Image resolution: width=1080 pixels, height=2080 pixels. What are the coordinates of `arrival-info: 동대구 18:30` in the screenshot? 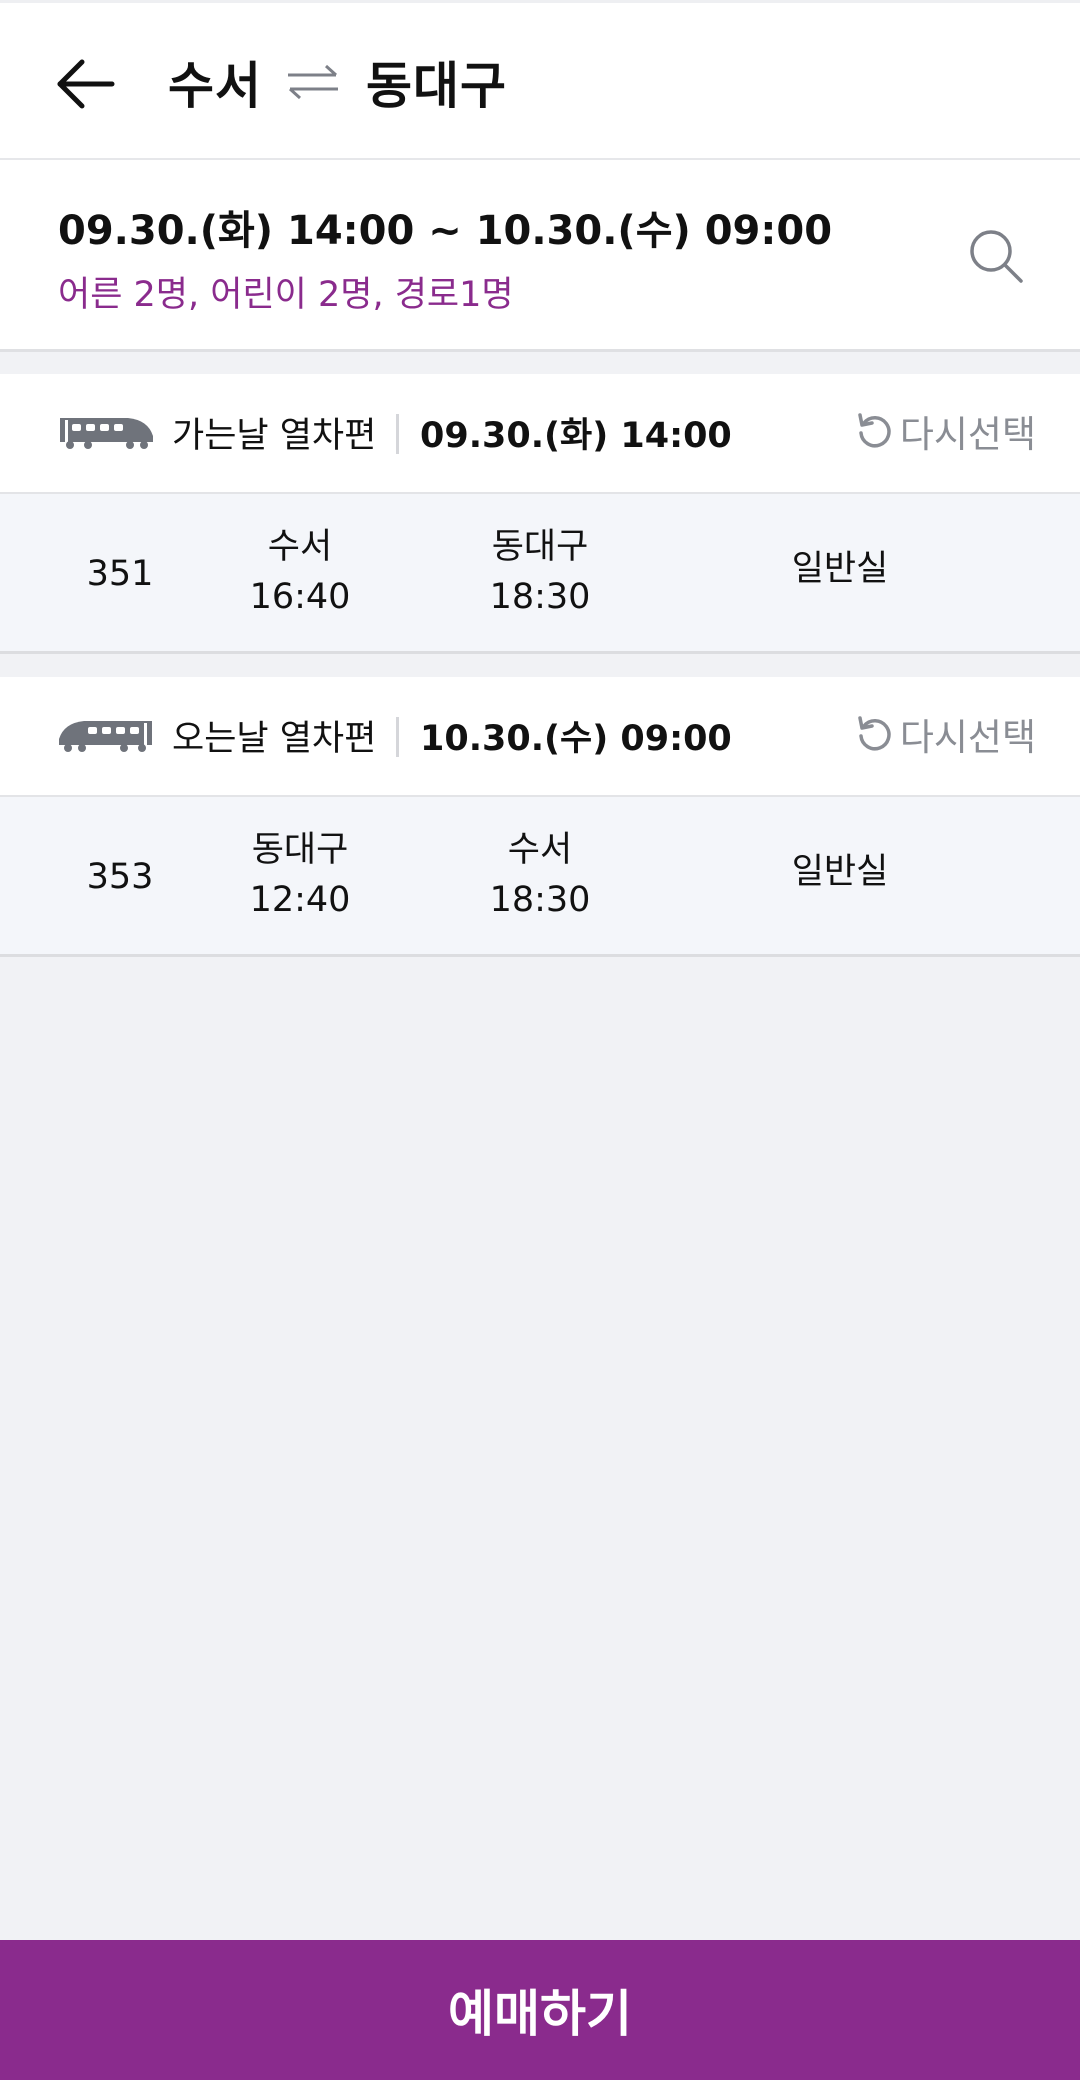 It's located at (540, 572).